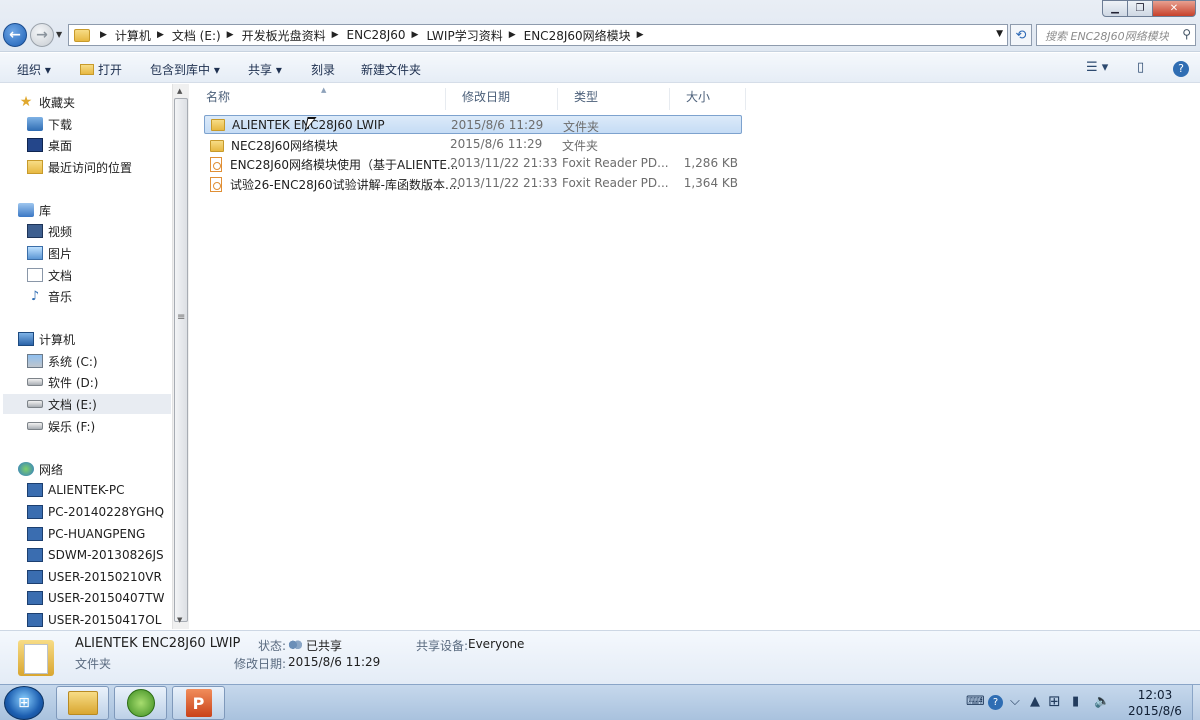  I want to click on nav-drive-d: 软件 (D:), so click(62, 382).